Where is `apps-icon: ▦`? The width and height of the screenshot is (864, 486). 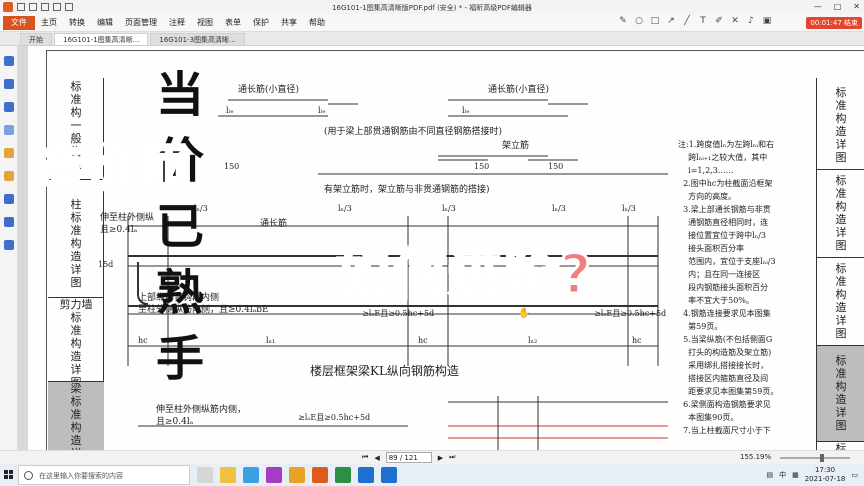
apps-icon: ▦ is located at coordinates (795, 475).